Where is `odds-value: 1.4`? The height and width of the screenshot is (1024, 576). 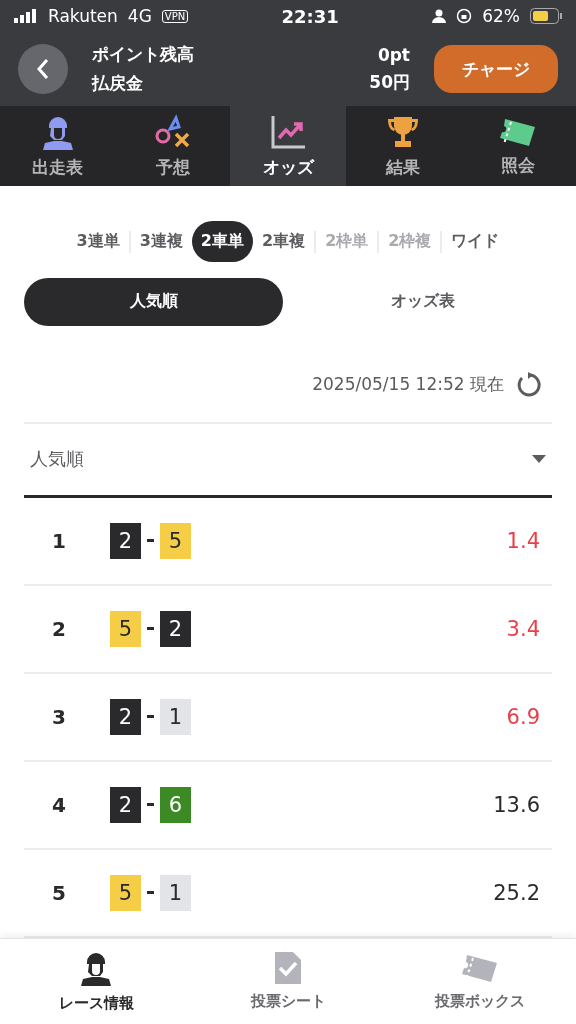
odds-value: 1.4 is located at coordinates (522, 540).